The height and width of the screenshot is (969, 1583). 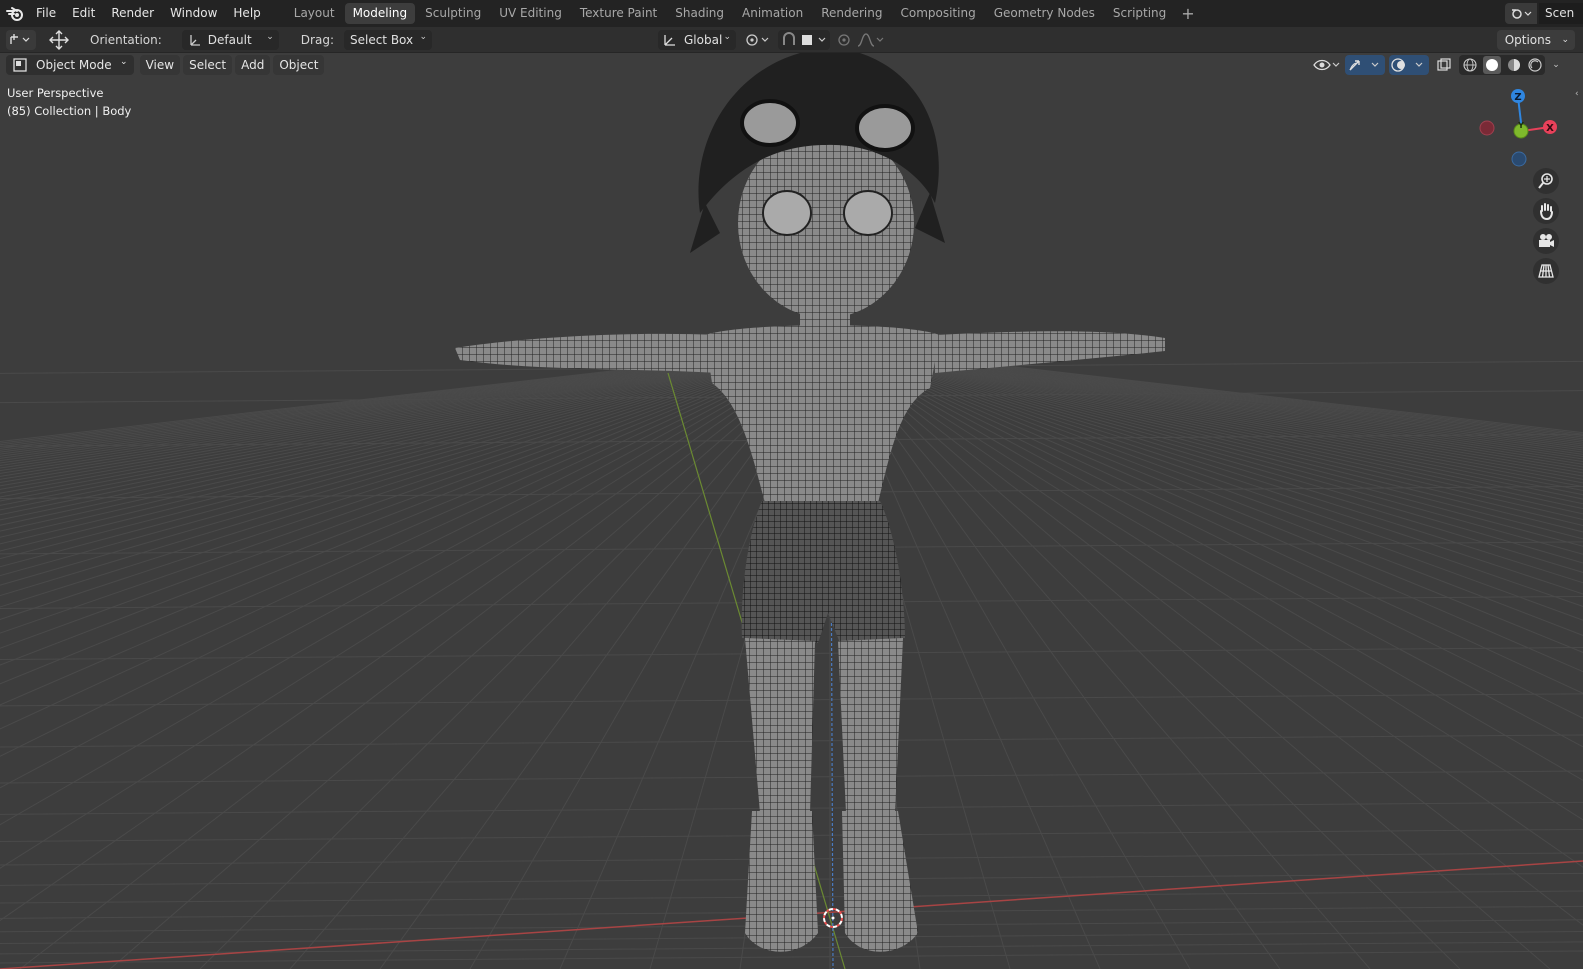 I want to click on proportional-edit-button, so click(x=861, y=40).